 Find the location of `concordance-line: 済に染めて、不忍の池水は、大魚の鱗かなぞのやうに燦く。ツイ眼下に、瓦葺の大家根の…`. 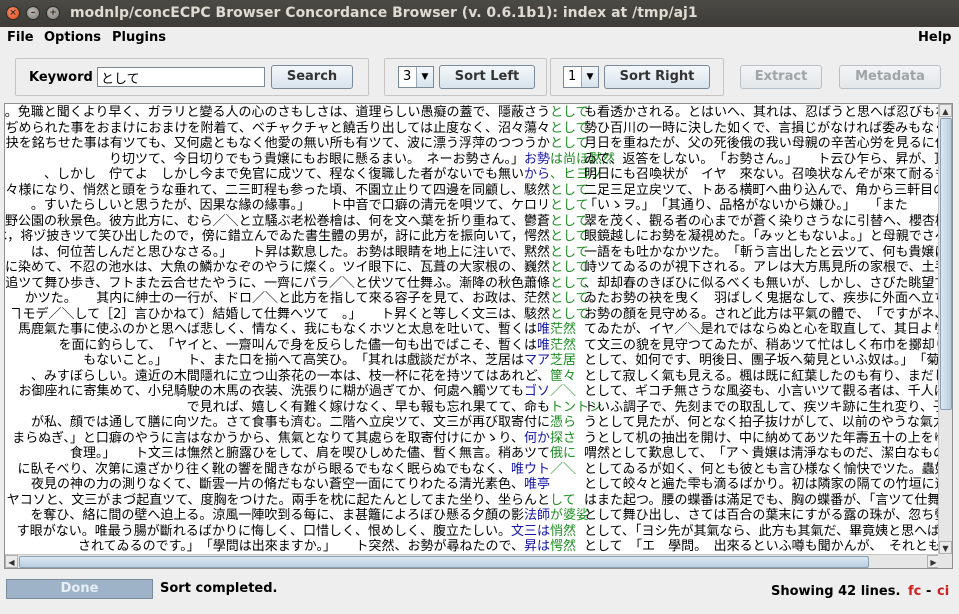

concordance-line: 済に染めて、不忍の池水は、大魚の鱗かなぞのやうに燦く。ツイ眼下に、瓦葺の大家根の… is located at coordinates (472, 267).